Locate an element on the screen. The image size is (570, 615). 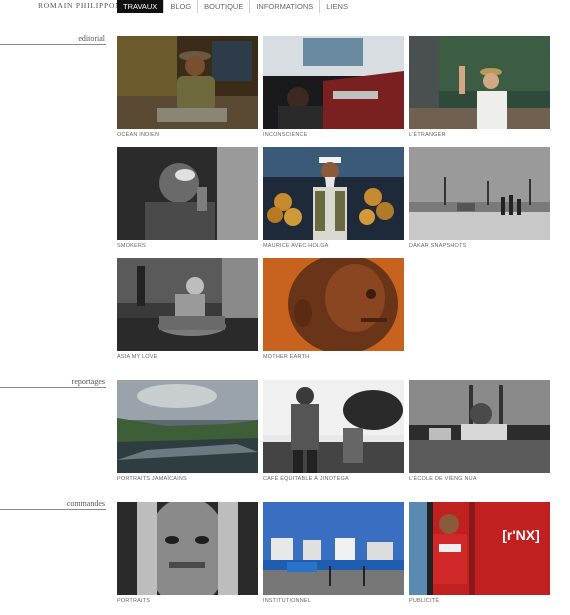
gallery-item-asia-my-love: ASIA MY LOVE is located at coordinates (187, 310).